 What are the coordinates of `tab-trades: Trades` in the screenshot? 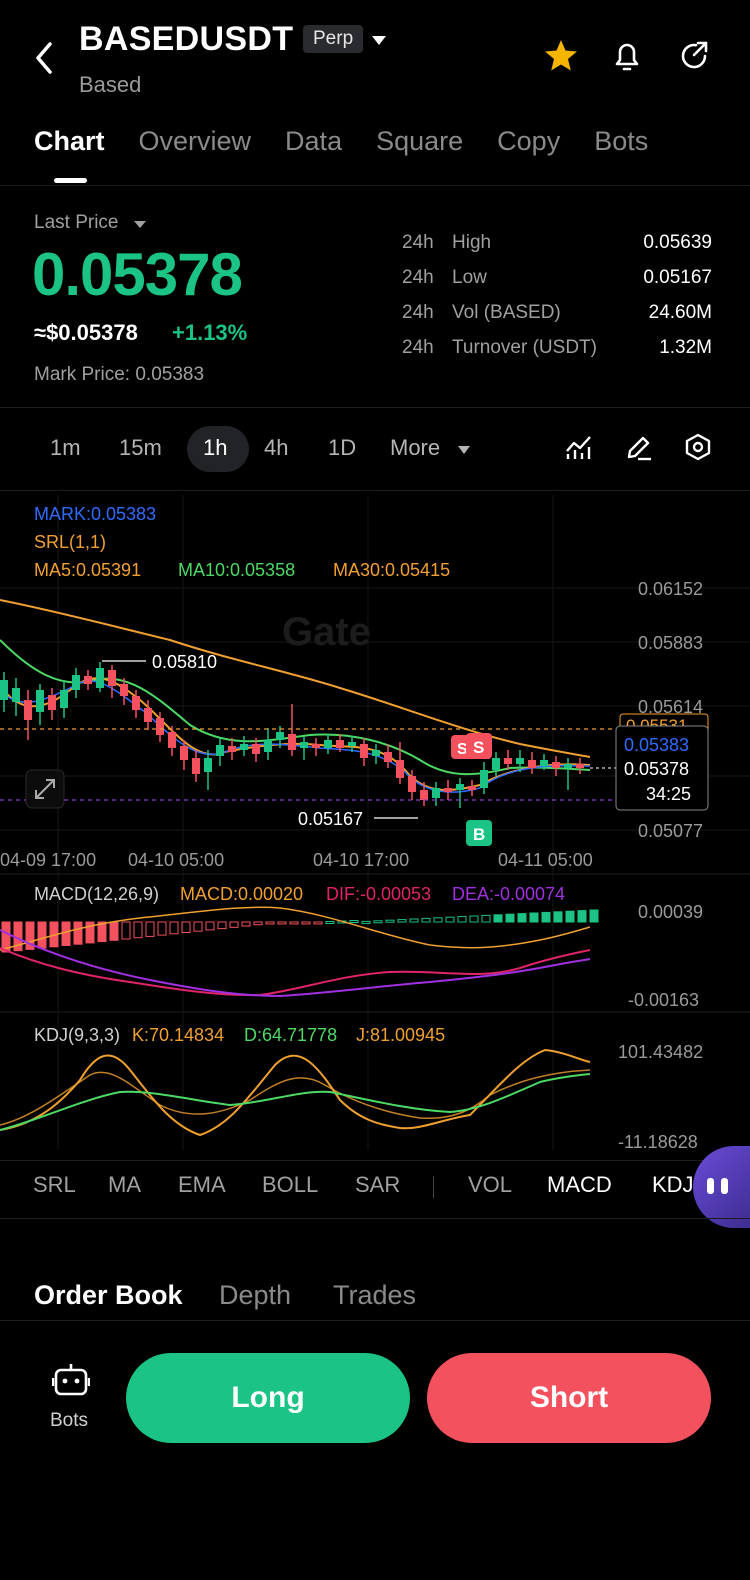 It's located at (374, 1295).